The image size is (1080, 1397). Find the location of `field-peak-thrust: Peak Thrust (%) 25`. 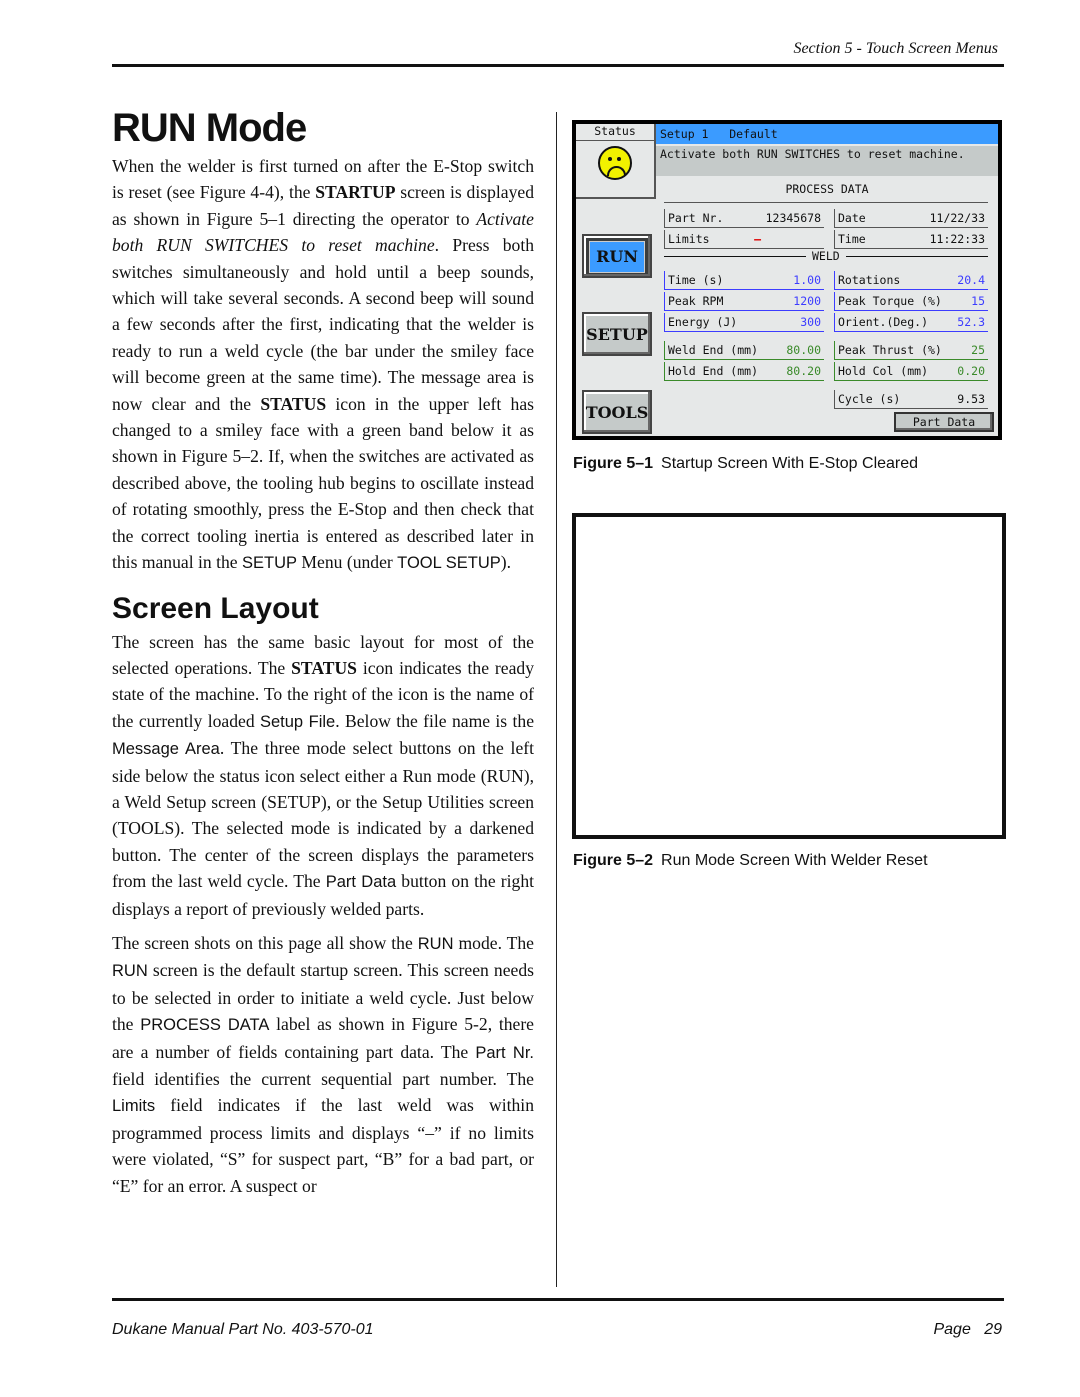

field-peak-thrust: Peak Thrust (%) 25 is located at coordinates (911, 350).